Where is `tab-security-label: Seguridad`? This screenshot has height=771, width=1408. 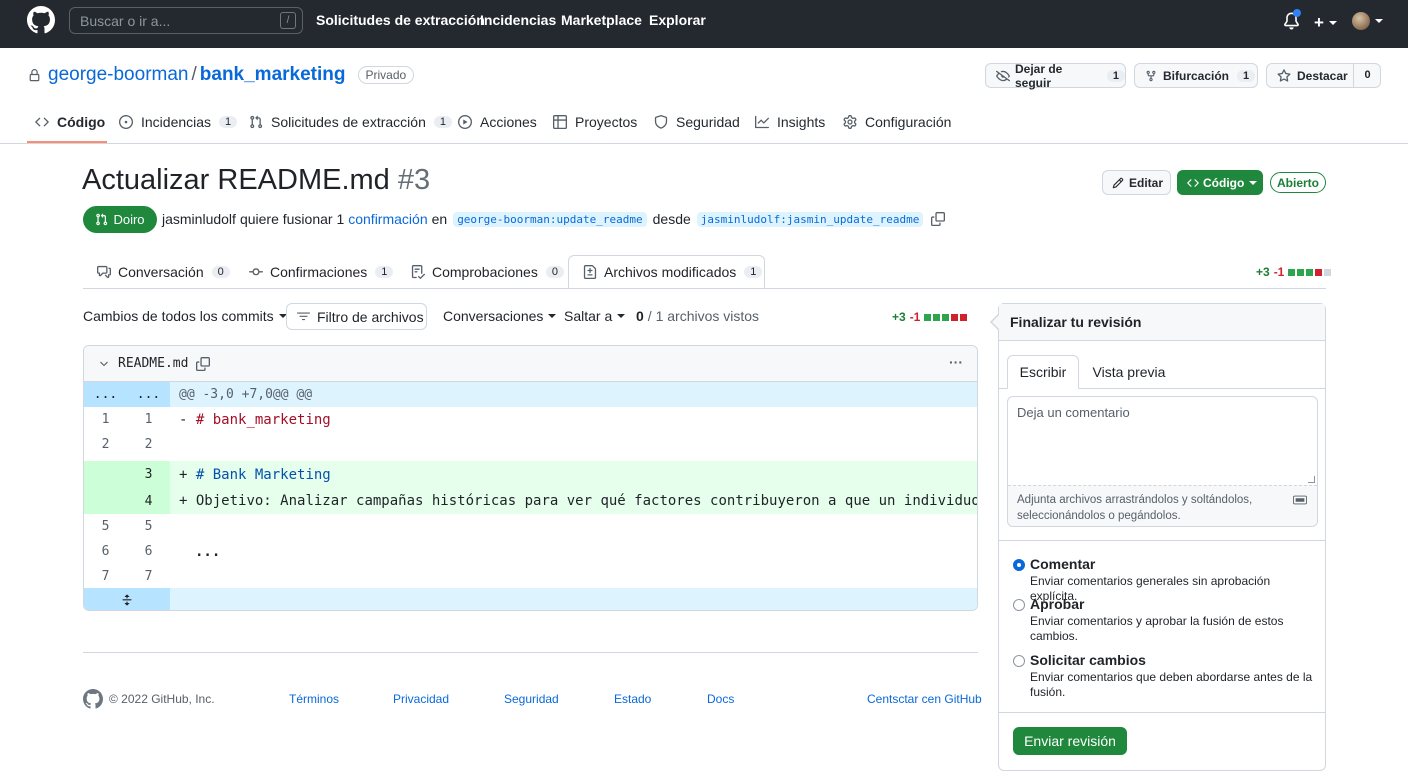
tab-security-label: Seguridad is located at coordinates (708, 122).